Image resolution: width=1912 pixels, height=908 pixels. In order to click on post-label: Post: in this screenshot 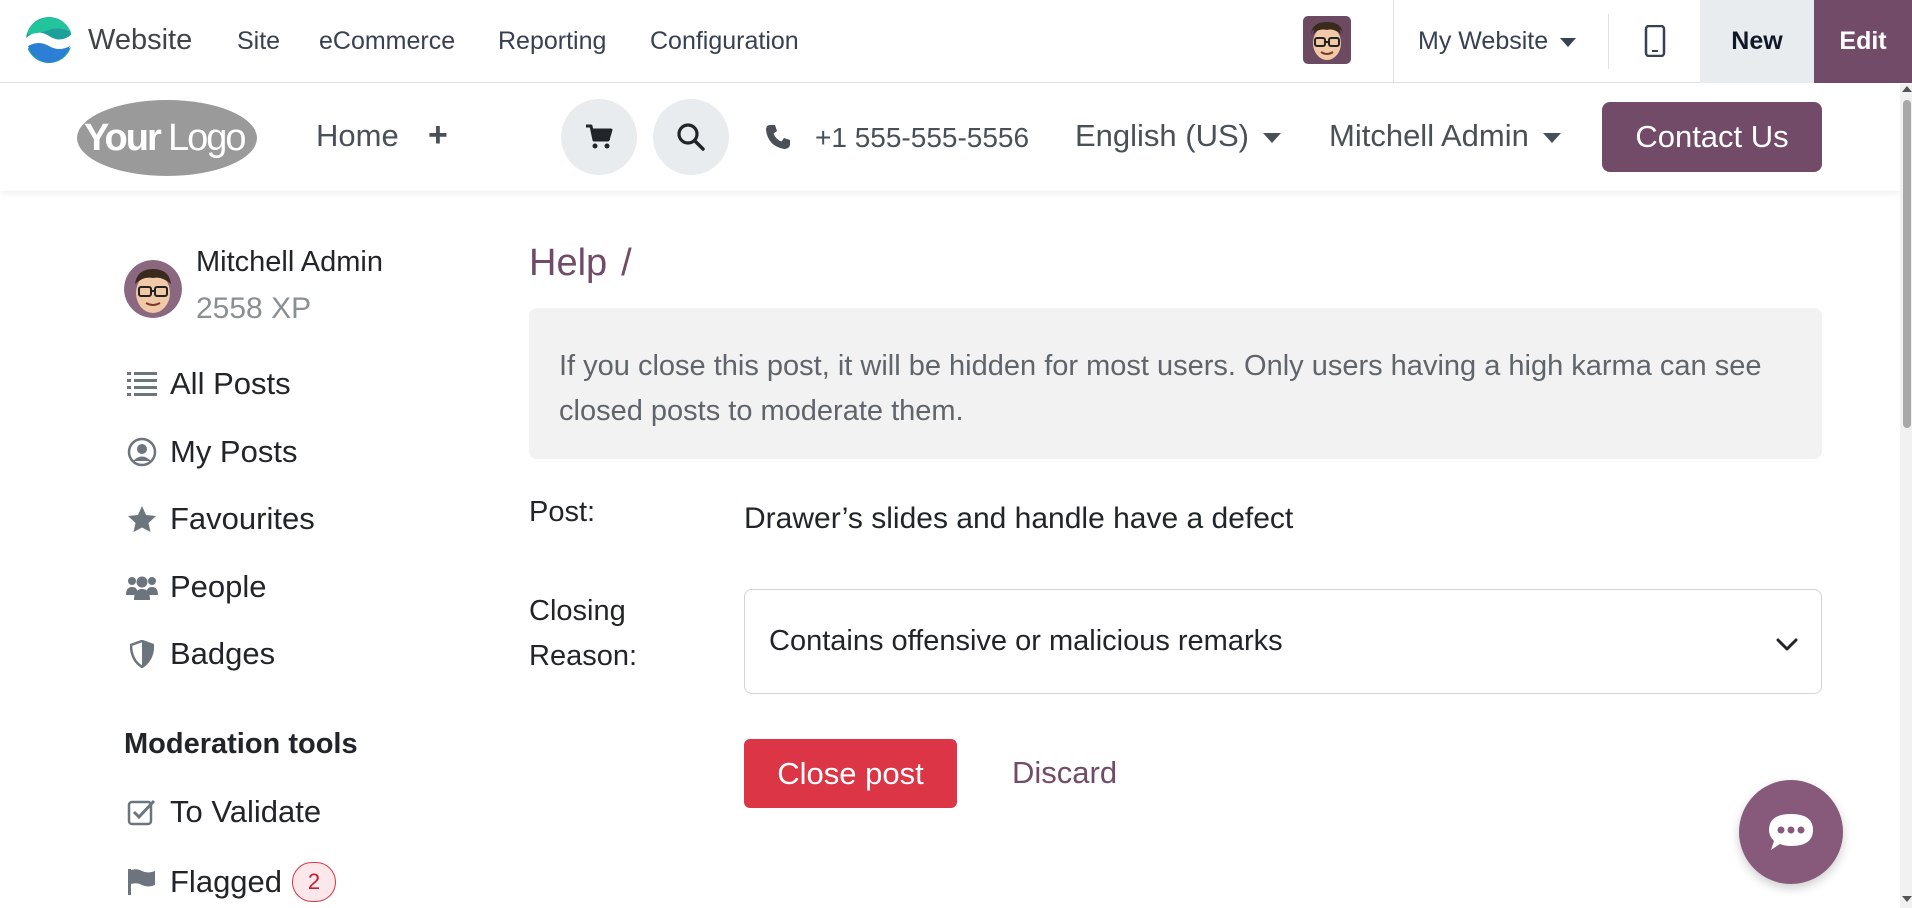, I will do `click(562, 512)`.